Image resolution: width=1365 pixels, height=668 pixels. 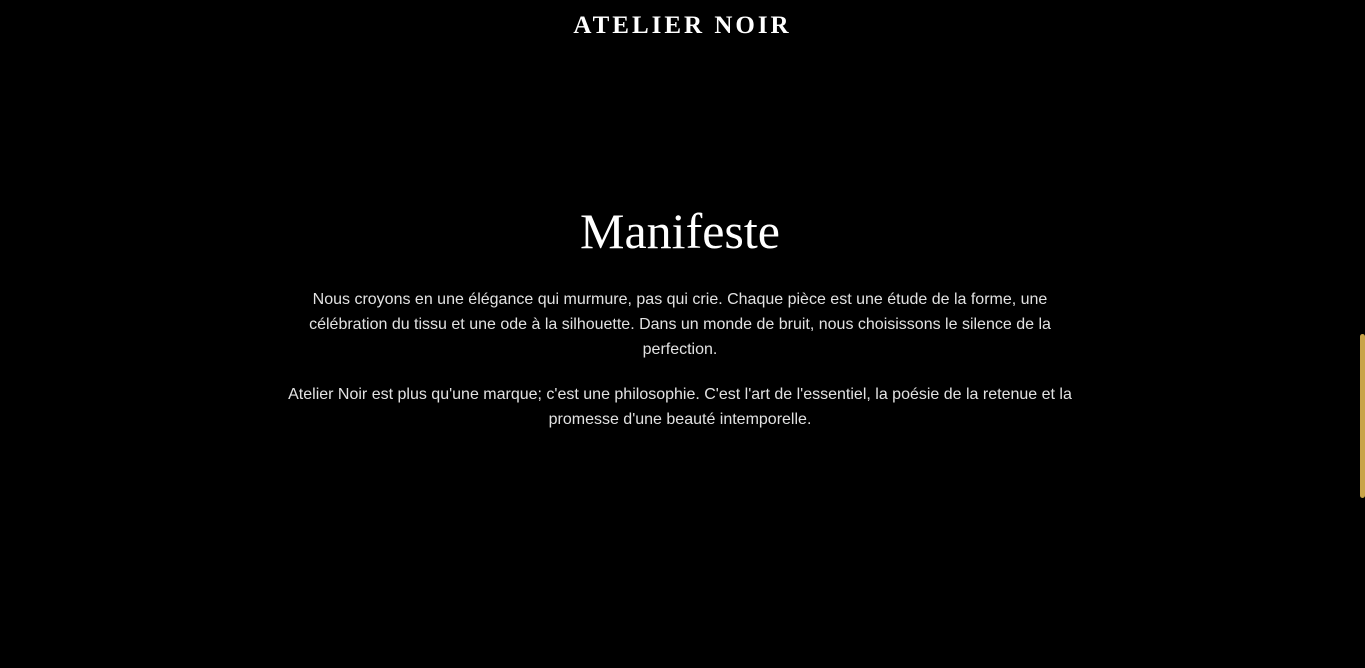 I want to click on brand-logo: ATELIER NOIR, so click(x=682, y=26).